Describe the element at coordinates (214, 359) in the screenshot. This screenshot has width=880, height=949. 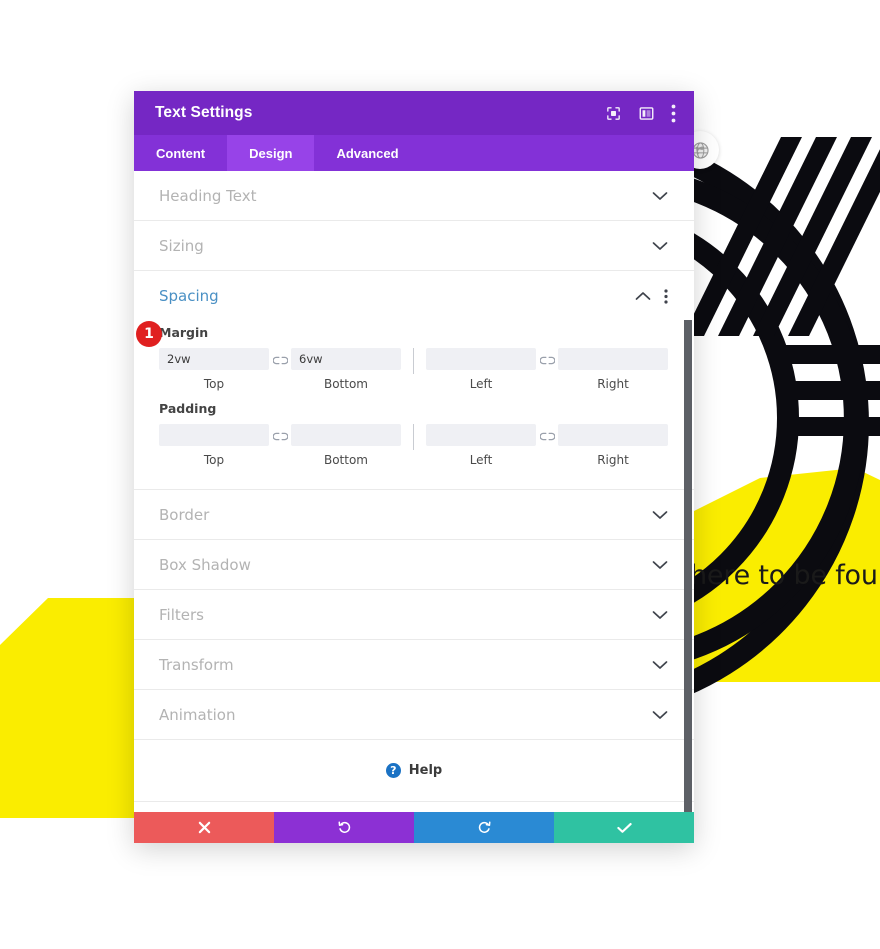
I see `margin-top-input` at that location.